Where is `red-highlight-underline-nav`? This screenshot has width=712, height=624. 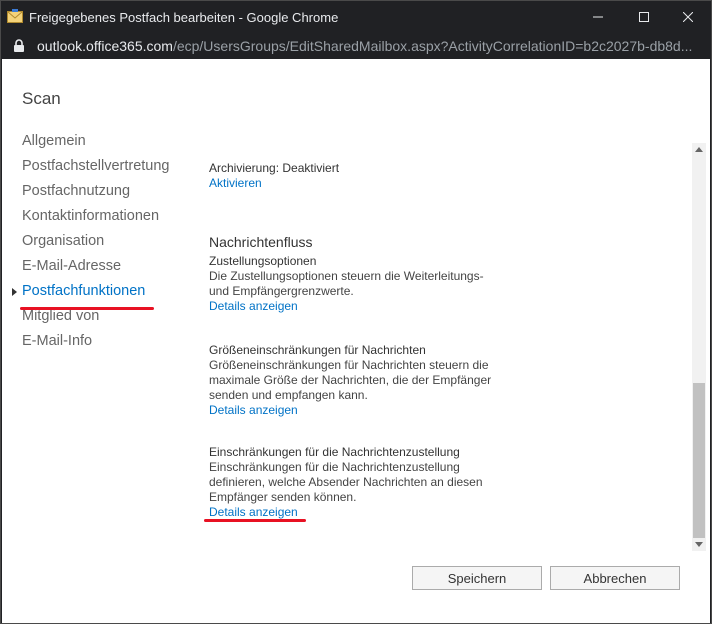 red-highlight-underline-nav is located at coordinates (87, 308).